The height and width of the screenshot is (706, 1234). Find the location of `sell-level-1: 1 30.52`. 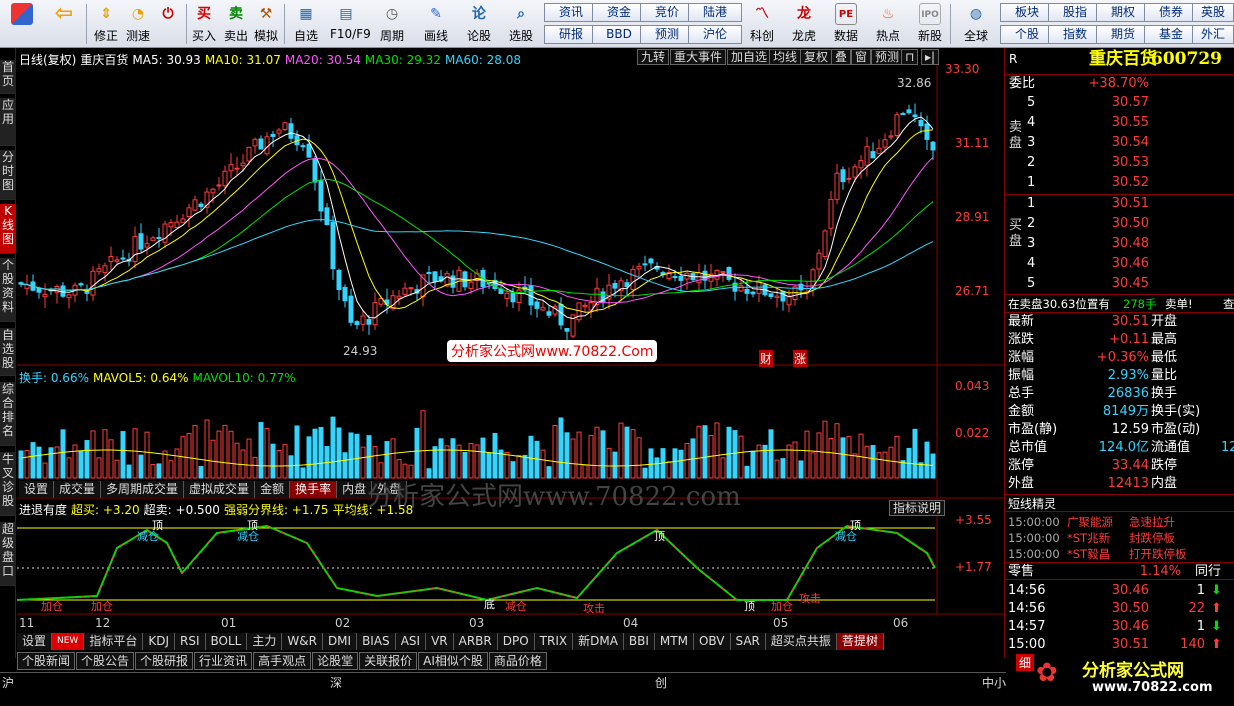

sell-level-1: 1 30.52 is located at coordinates (1119, 183).